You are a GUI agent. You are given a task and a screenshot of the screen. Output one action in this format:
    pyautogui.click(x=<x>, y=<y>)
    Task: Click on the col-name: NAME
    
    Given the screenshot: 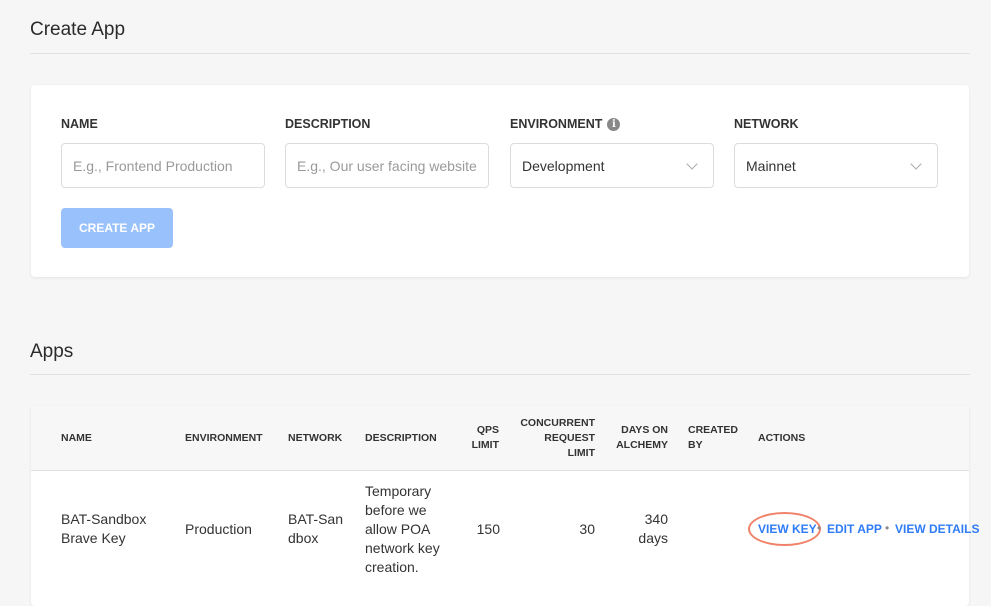 What is the action you would take?
    pyautogui.click(x=76, y=438)
    